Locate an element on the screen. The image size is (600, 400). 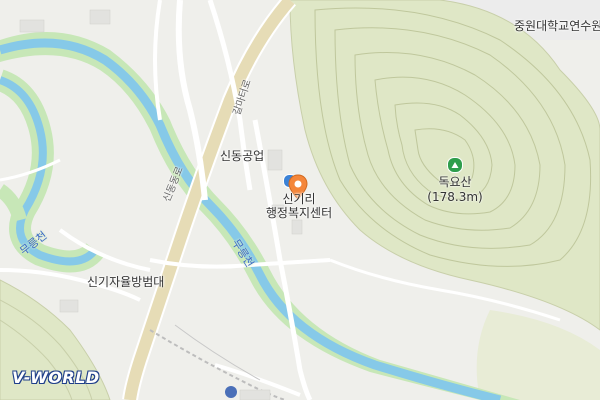
office-label: 신기리 행정복지센터 is located at coordinates (299, 206).